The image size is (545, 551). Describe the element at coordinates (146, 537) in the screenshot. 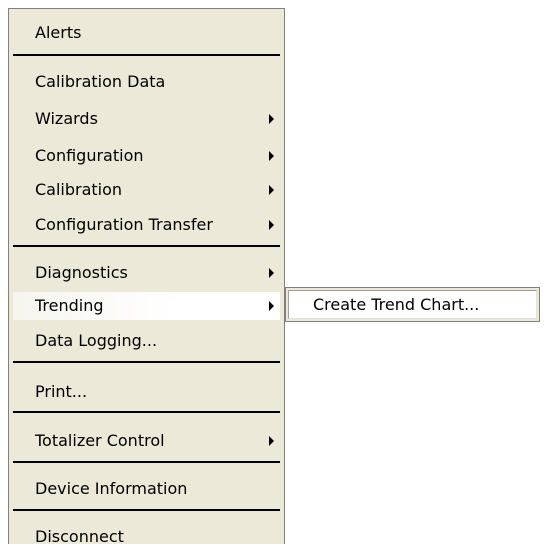

I see `menu-item-disconnect: Disconnect` at that location.